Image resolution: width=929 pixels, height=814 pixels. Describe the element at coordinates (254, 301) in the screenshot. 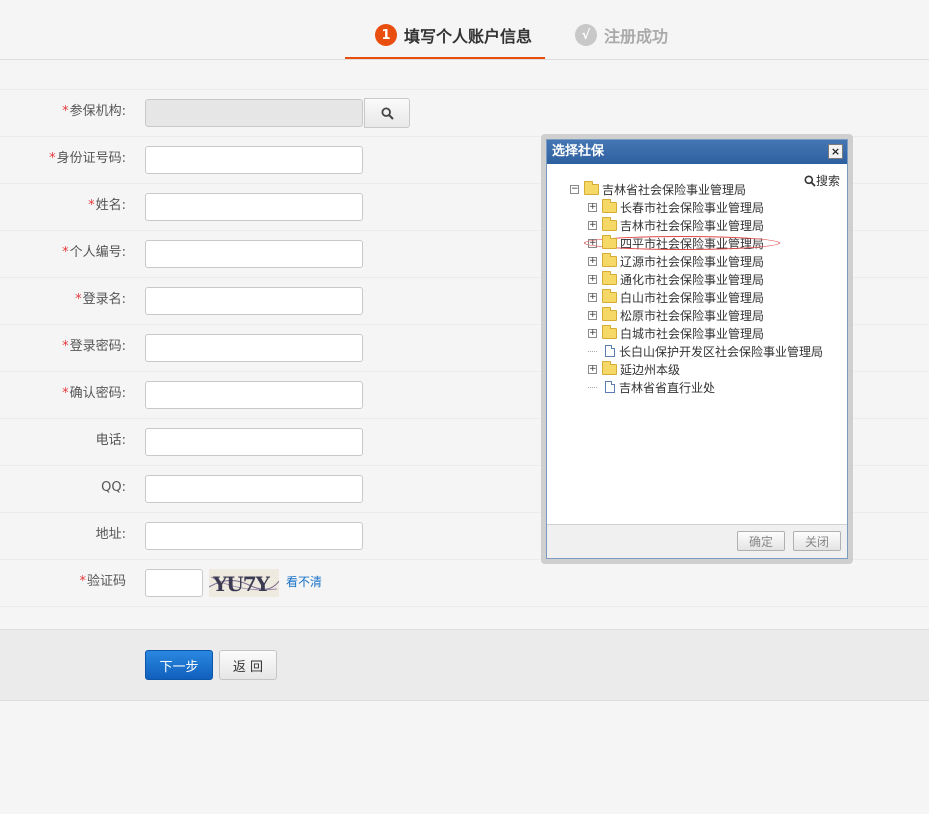

I see `login-name-input` at that location.